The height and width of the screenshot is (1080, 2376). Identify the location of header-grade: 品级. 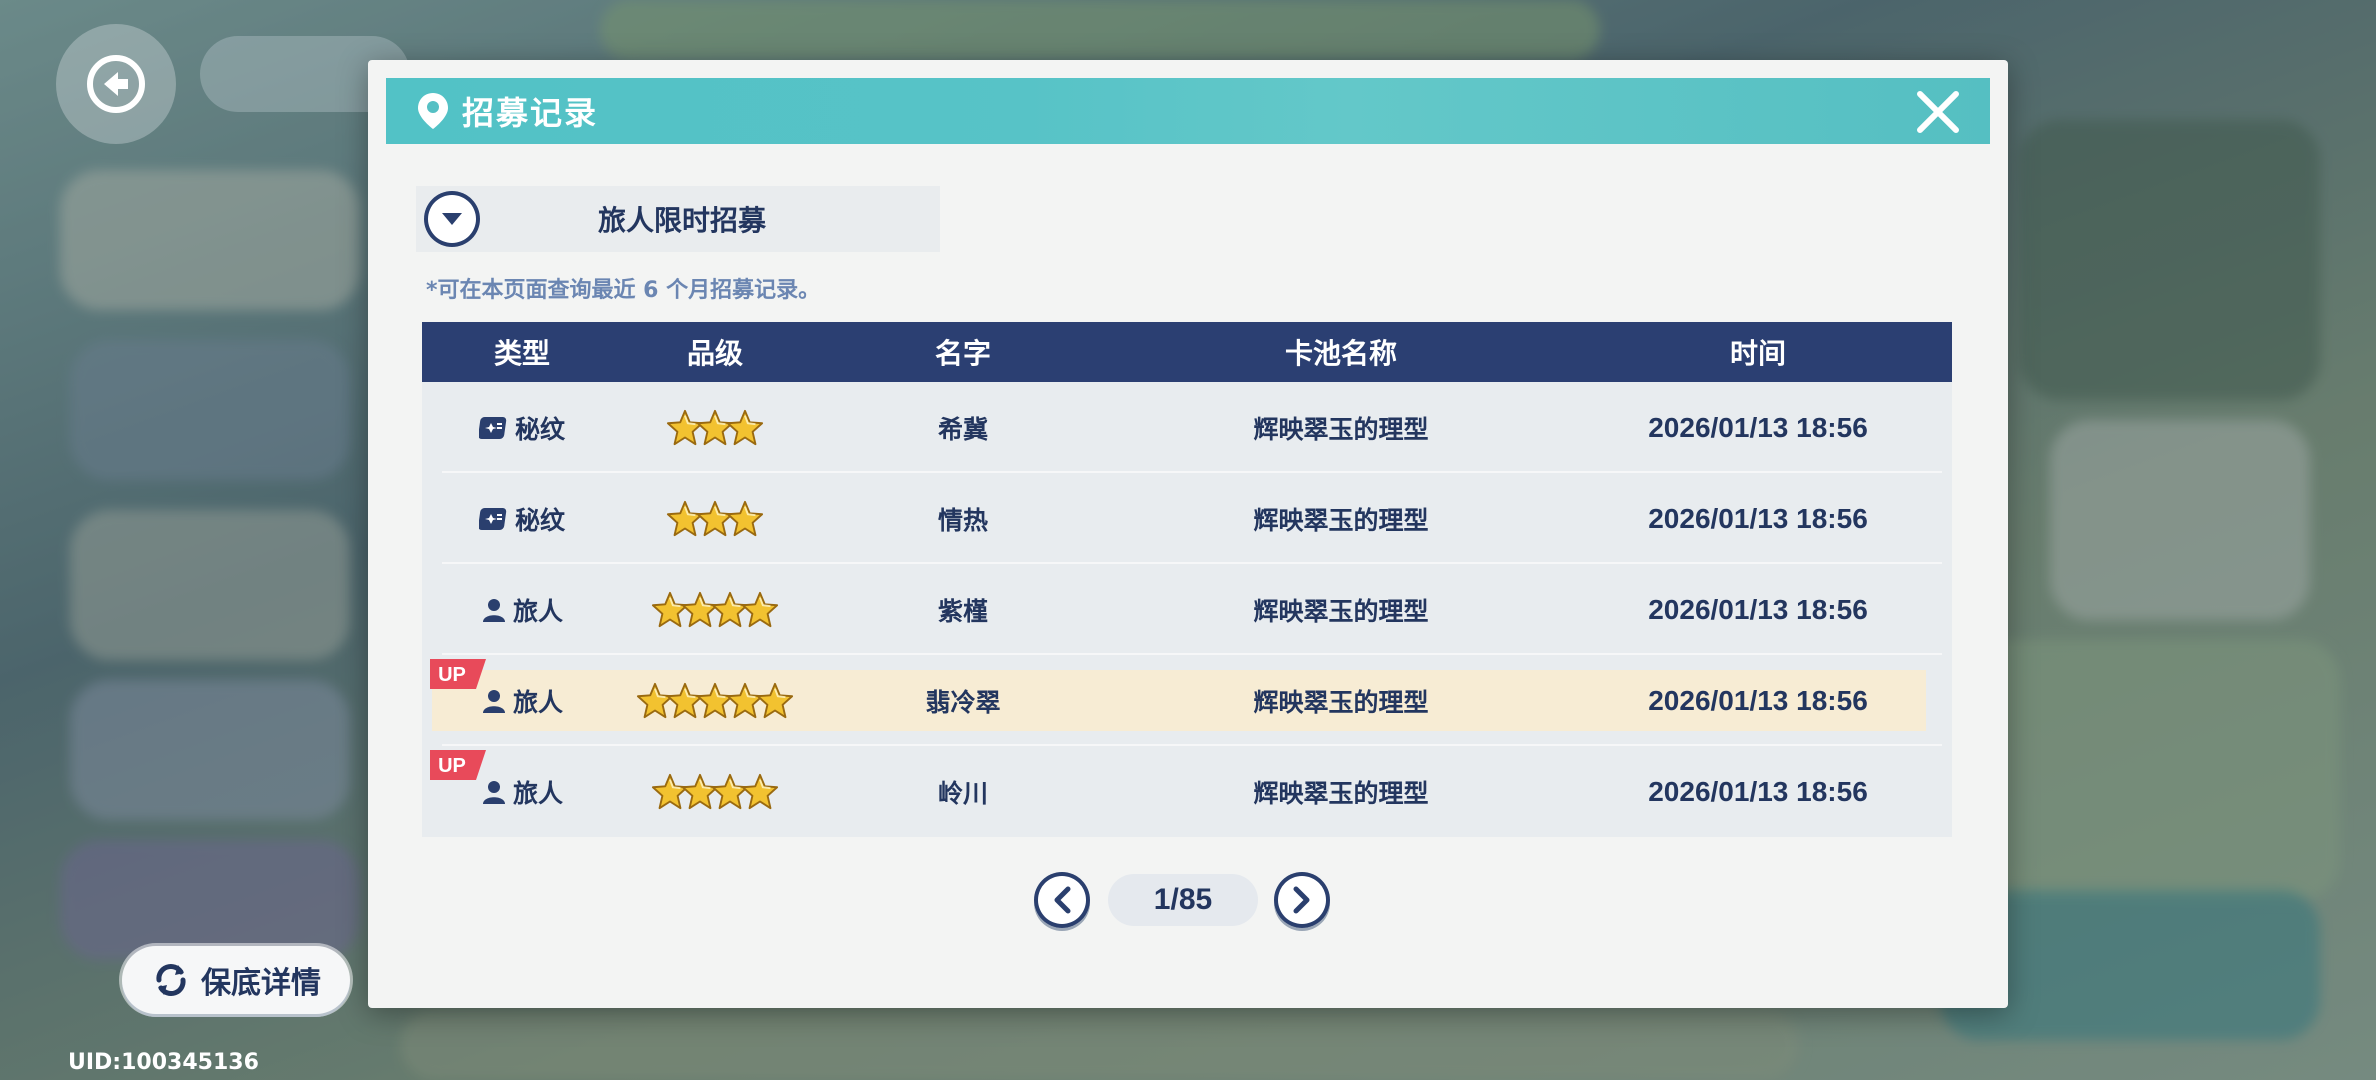
(714, 353).